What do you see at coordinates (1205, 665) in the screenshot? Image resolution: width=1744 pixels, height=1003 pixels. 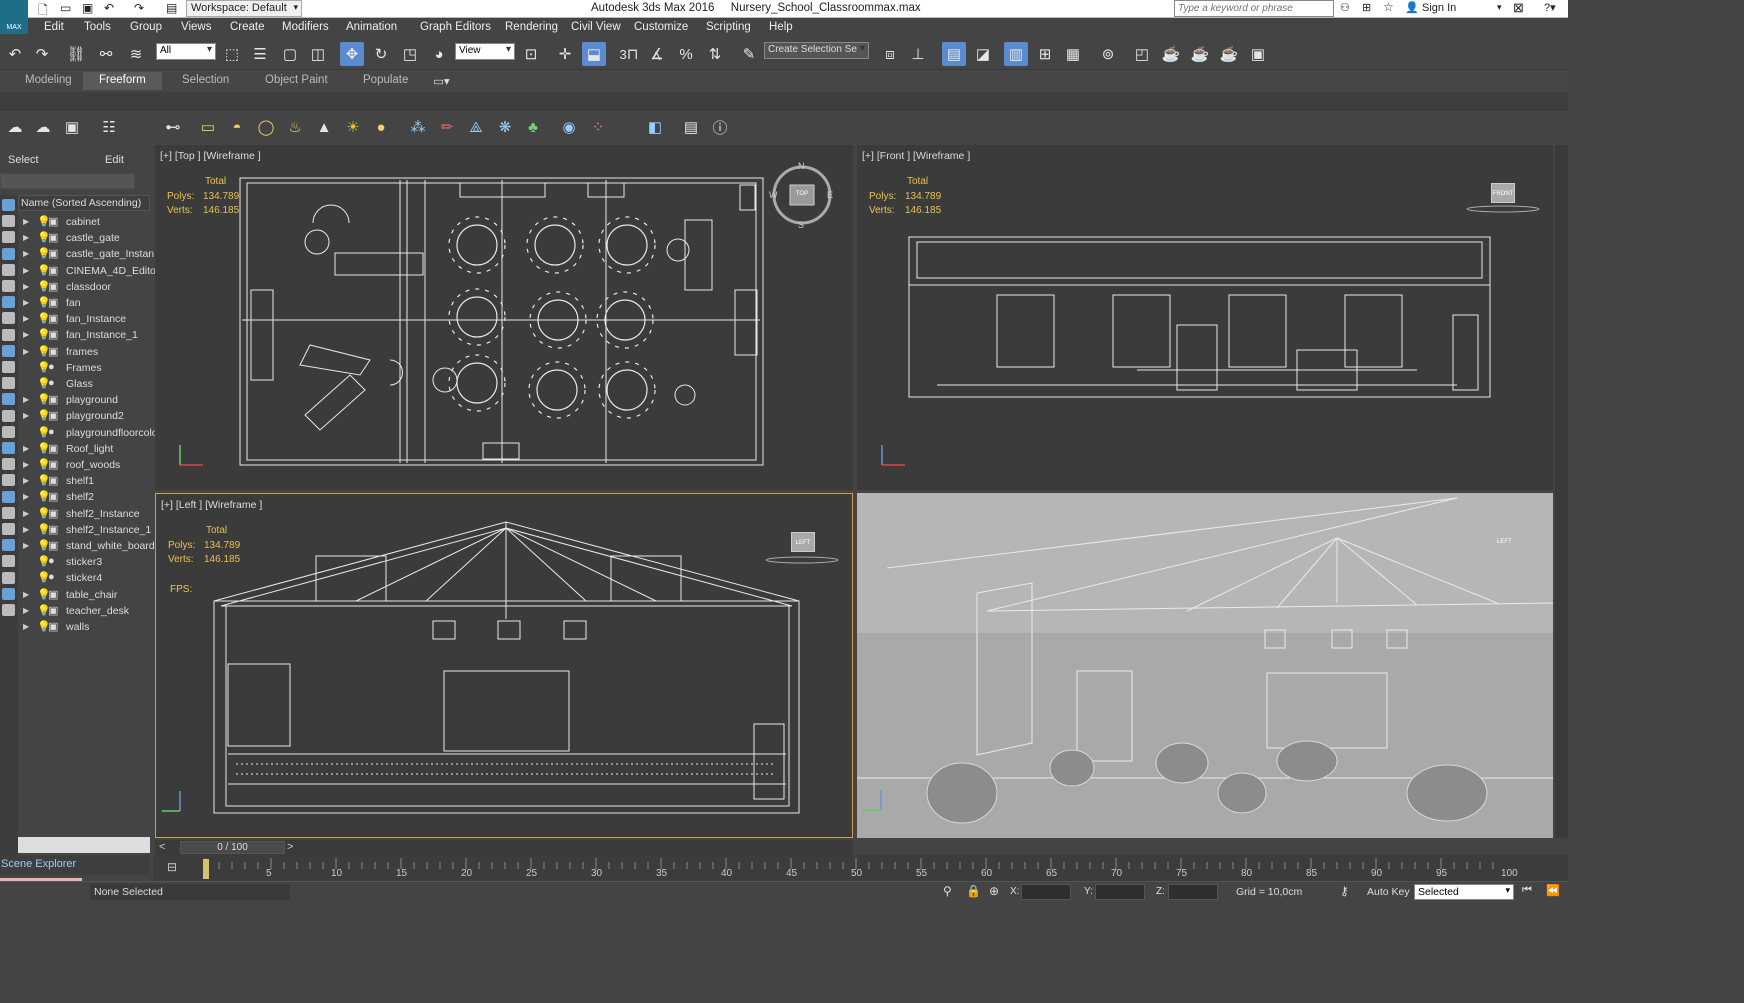 I see `viewport-perspective: LEFT` at bounding box center [1205, 665].